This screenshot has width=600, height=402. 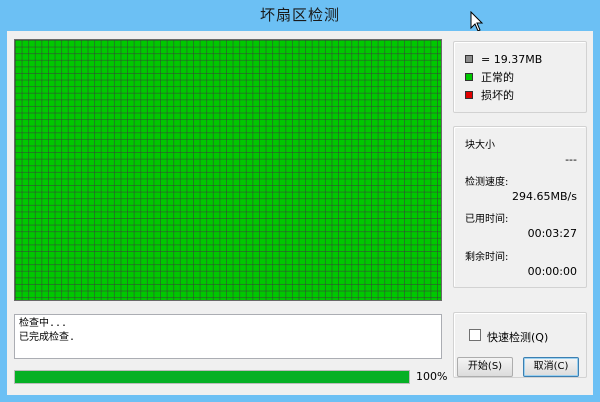 What do you see at coordinates (487, 182) in the screenshot?
I see `speed-label: 检测速度:` at bounding box center [487, 182].